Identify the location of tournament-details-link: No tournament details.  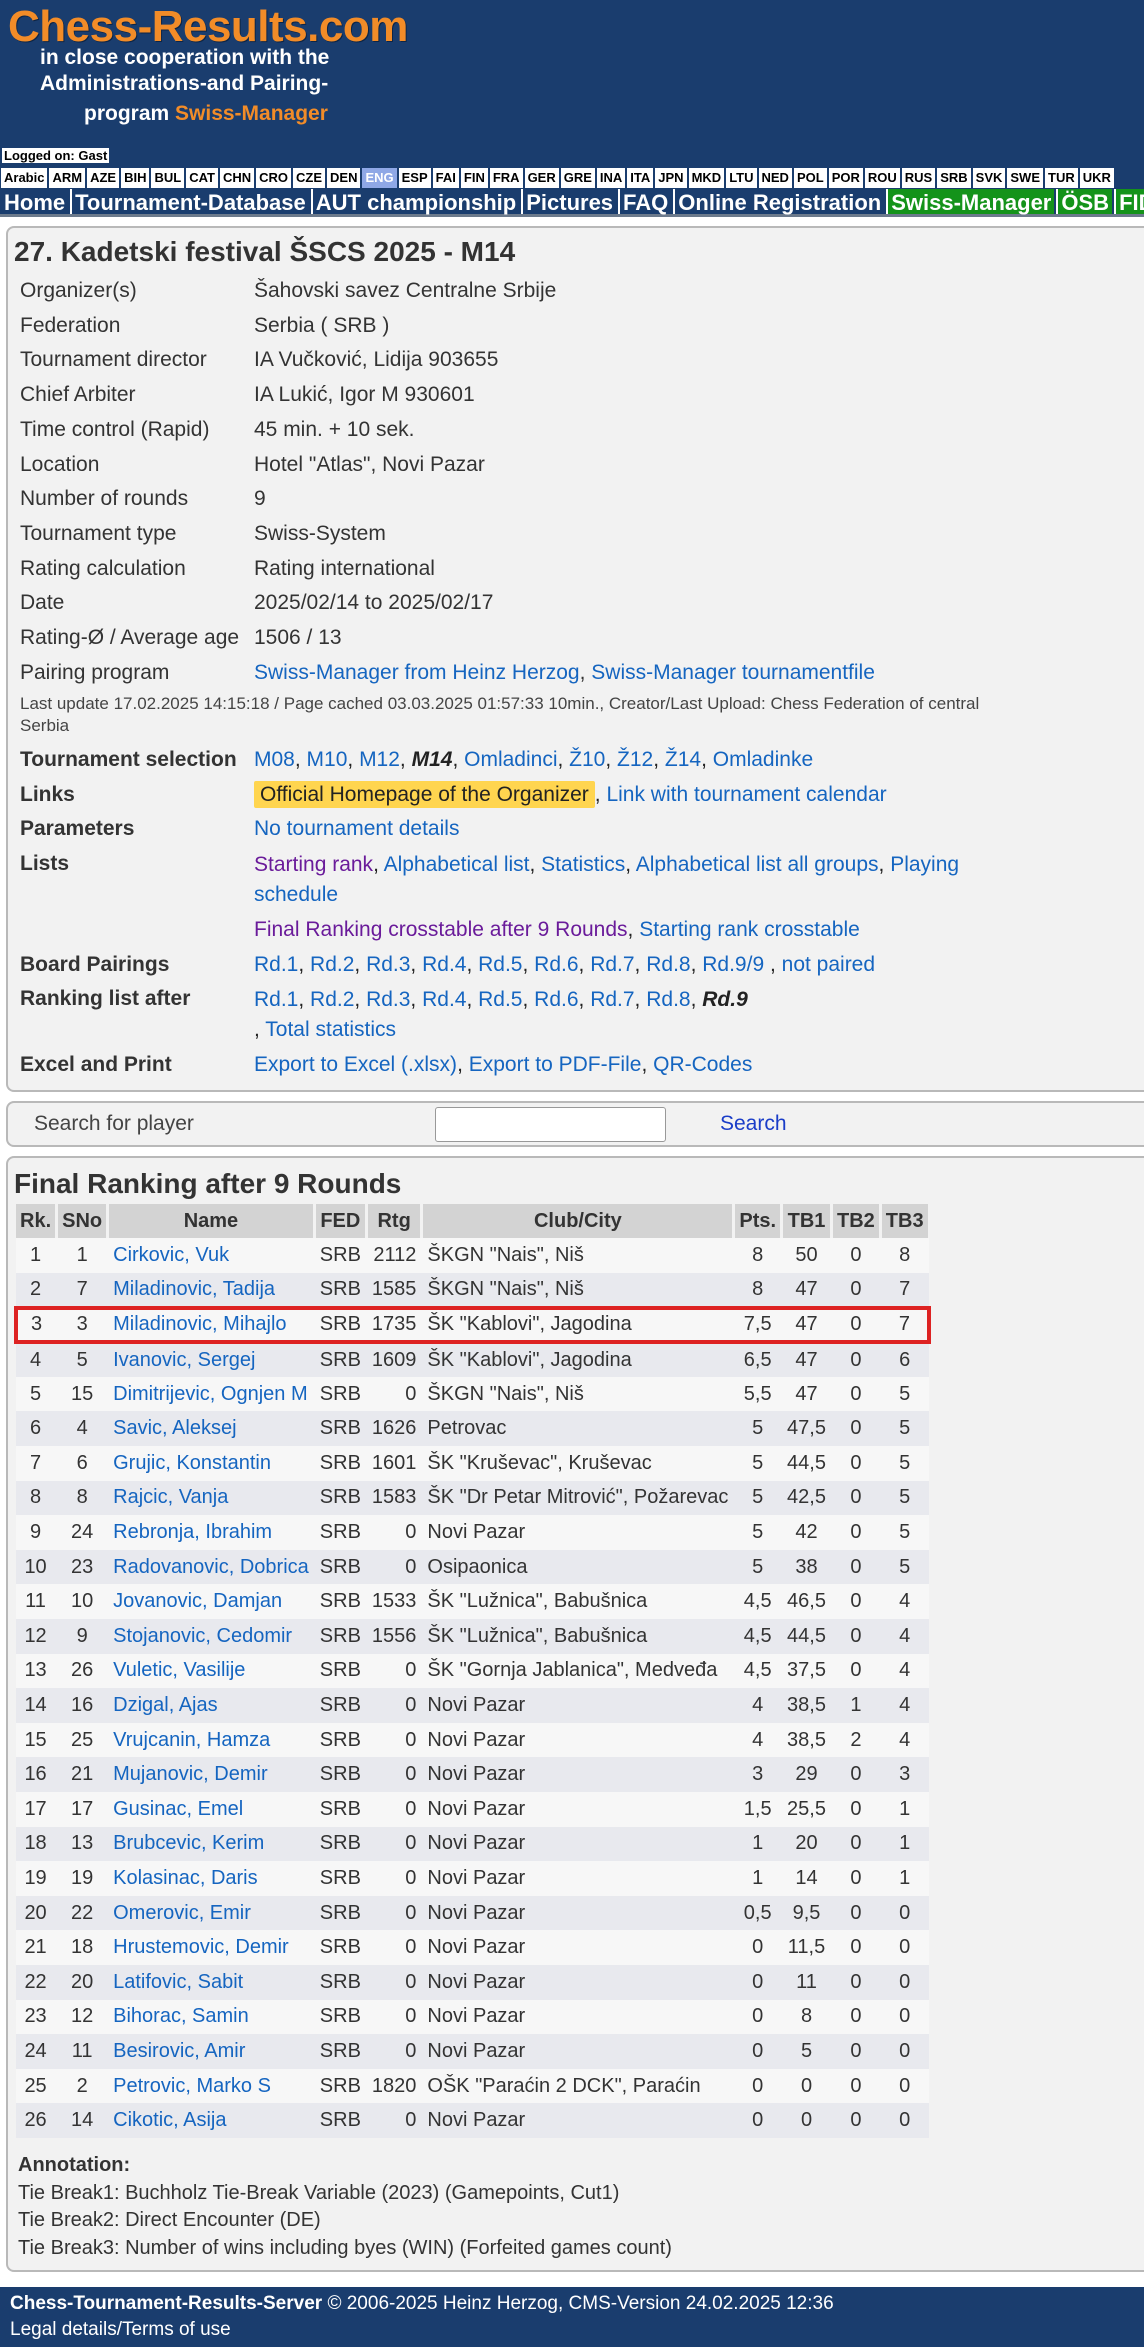
(356, 828).